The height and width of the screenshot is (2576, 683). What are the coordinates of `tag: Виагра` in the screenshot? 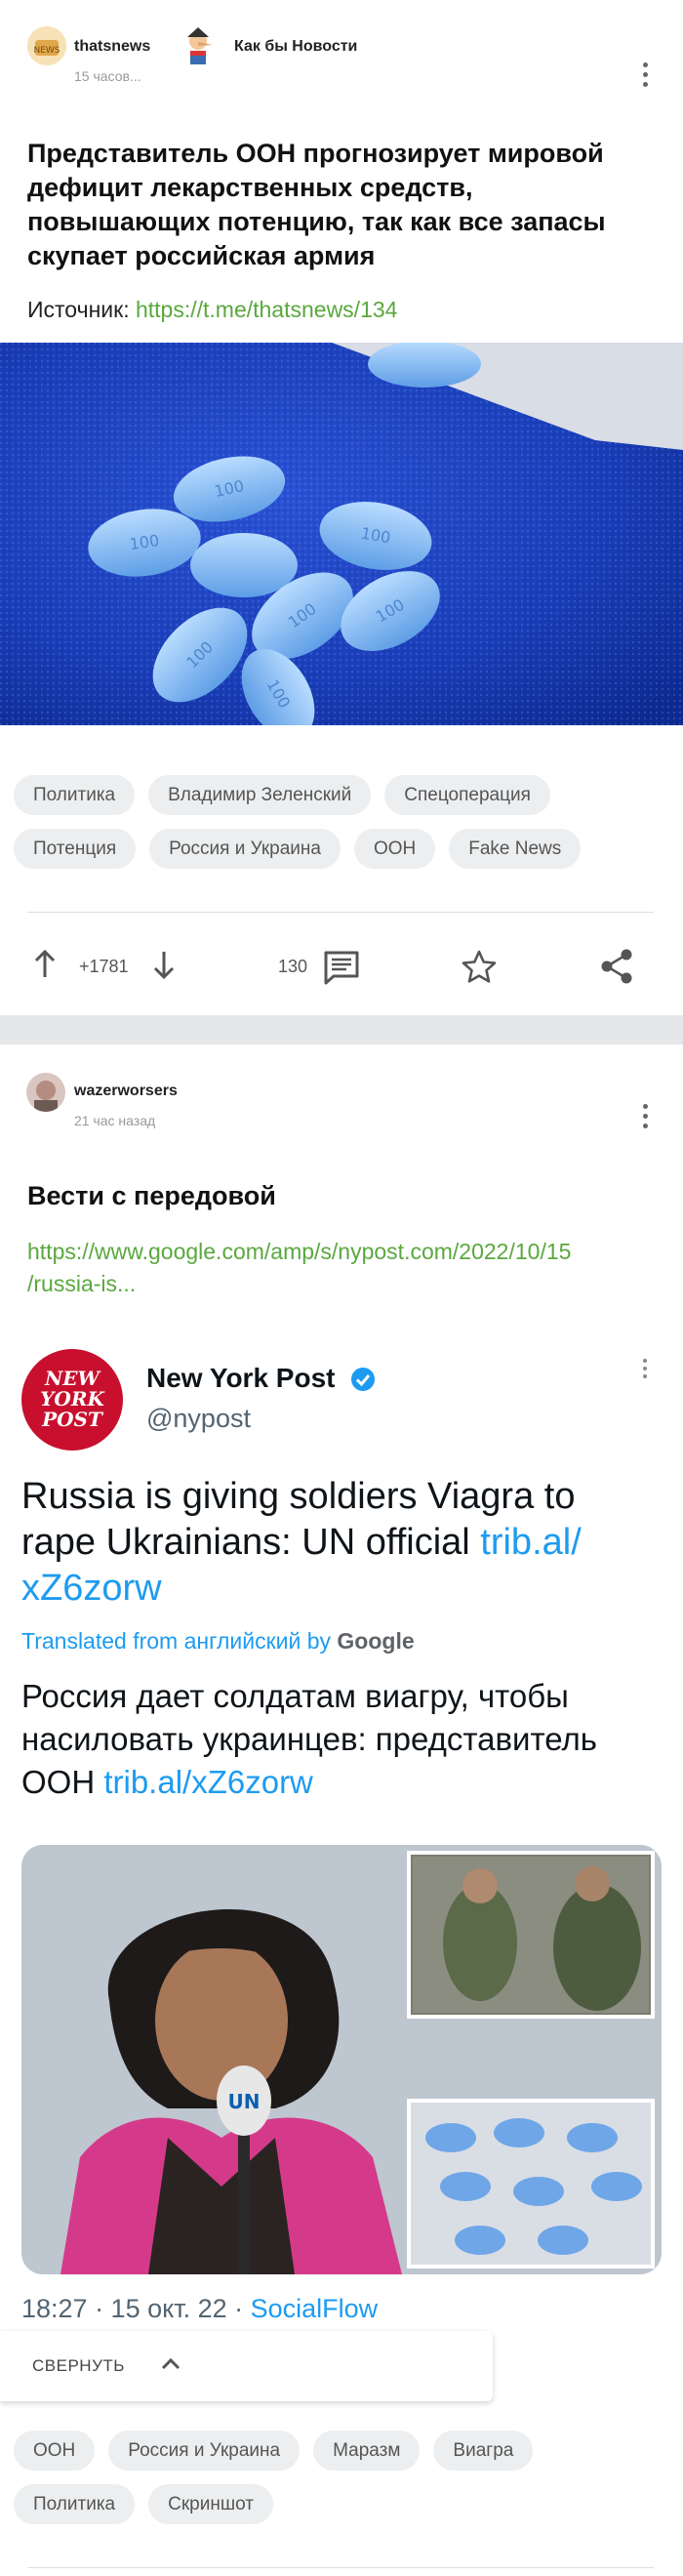 It's located at (483, 2451).